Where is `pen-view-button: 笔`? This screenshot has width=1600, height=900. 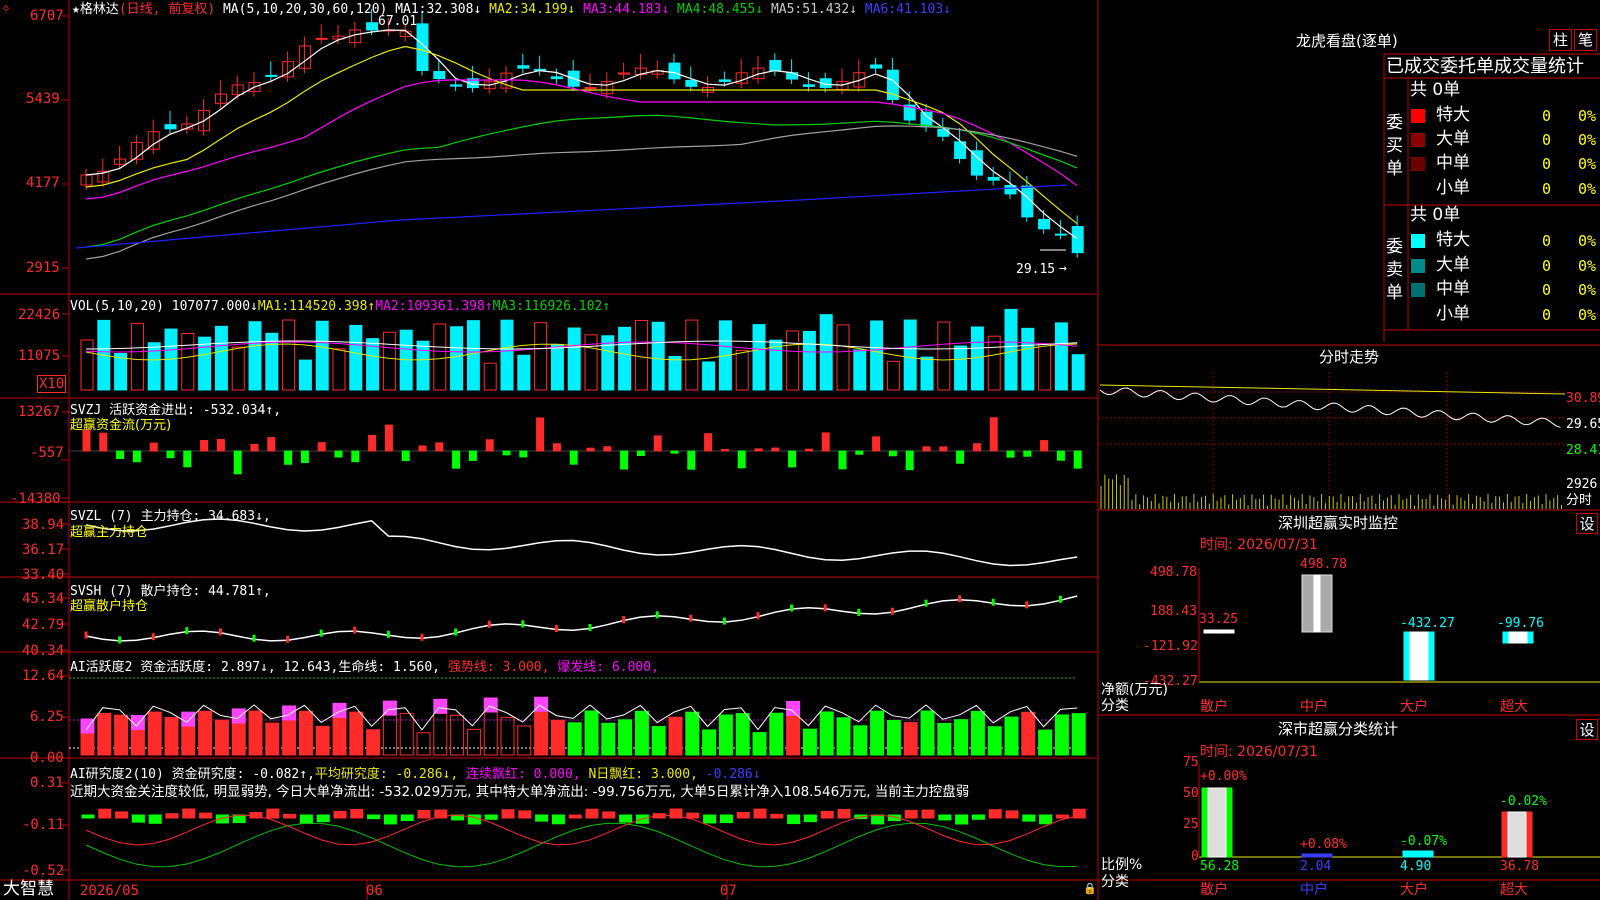
pen-view-button: 笔 is located at coordinates (1585, 40).